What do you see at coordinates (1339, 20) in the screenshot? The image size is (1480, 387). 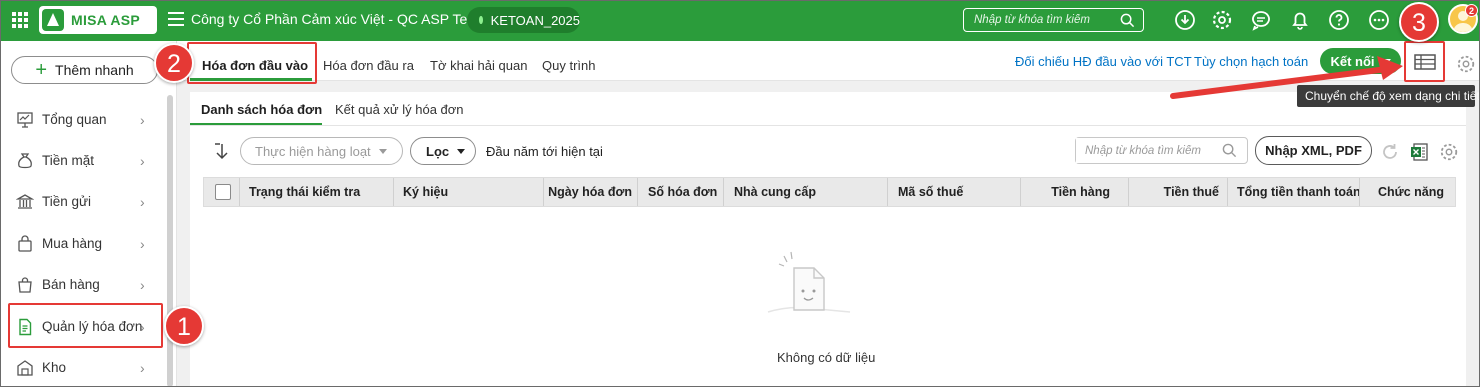 I see `help-icon` at bounding box center [1339, 20].